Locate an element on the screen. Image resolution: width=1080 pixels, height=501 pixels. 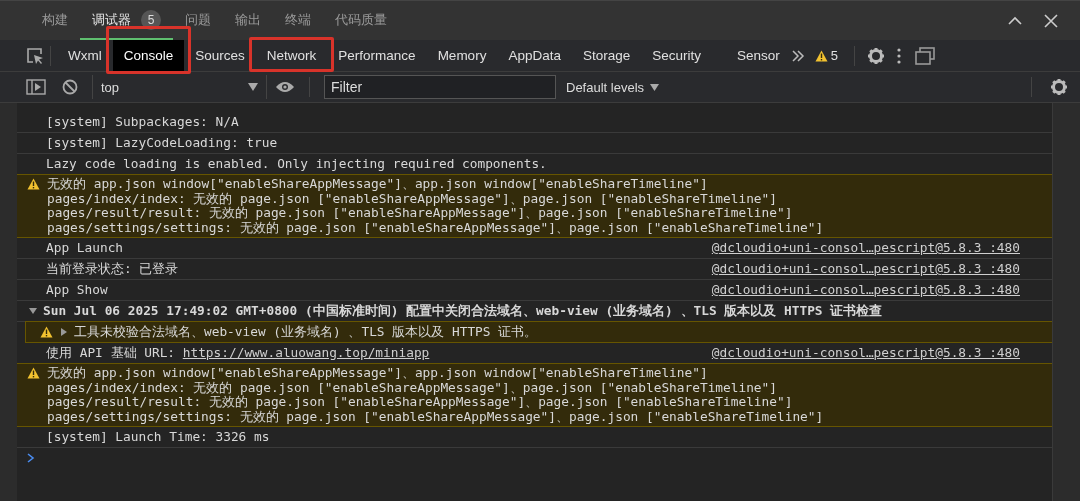
clear-icon is located at coordinates (70, 87).